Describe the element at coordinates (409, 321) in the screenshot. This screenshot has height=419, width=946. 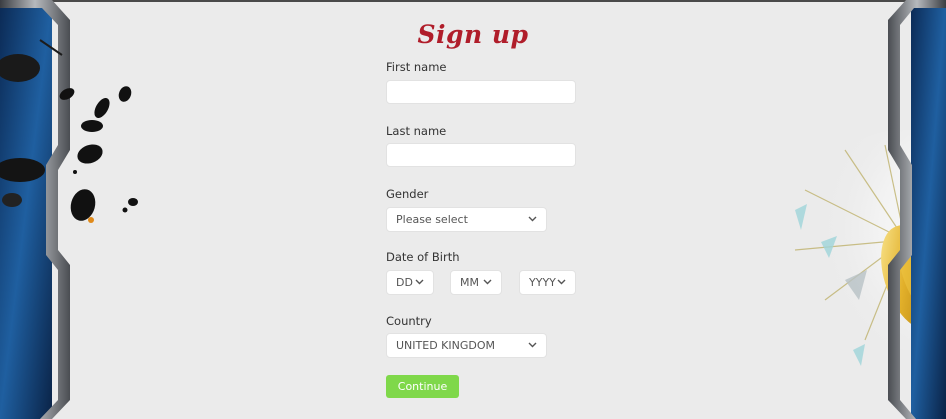
I see `country-label: Country` at that location.